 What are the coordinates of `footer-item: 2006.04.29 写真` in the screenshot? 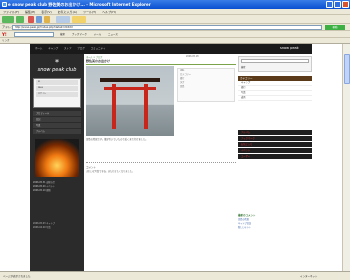 It's located at (57, 228).